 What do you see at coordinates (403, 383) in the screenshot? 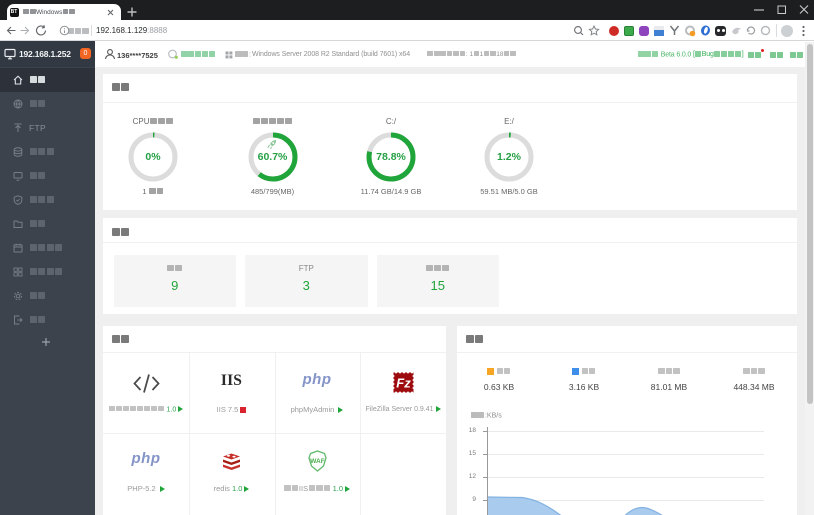
I see `svg-text: Fz` at bounding box center [403, 383].